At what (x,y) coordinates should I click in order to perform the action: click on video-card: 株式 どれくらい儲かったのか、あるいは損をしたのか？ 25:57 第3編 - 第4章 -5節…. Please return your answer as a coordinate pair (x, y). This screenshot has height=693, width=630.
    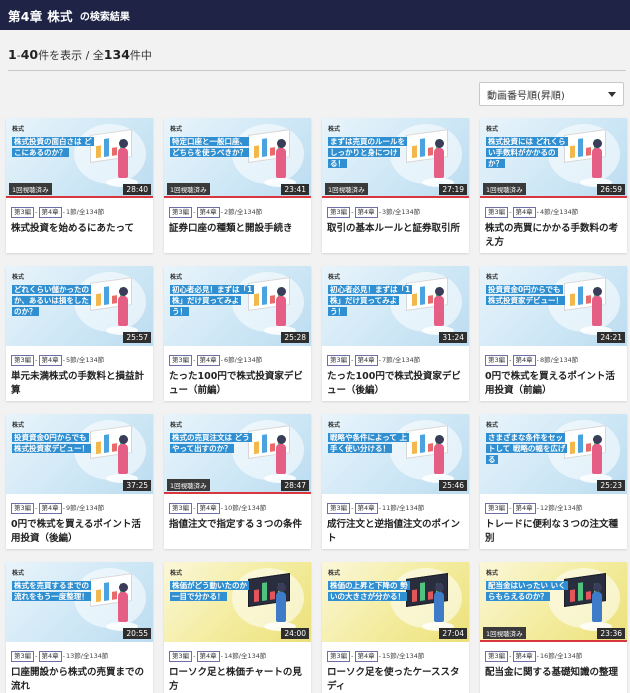
    Looking at the image, I should click on (79, 333).